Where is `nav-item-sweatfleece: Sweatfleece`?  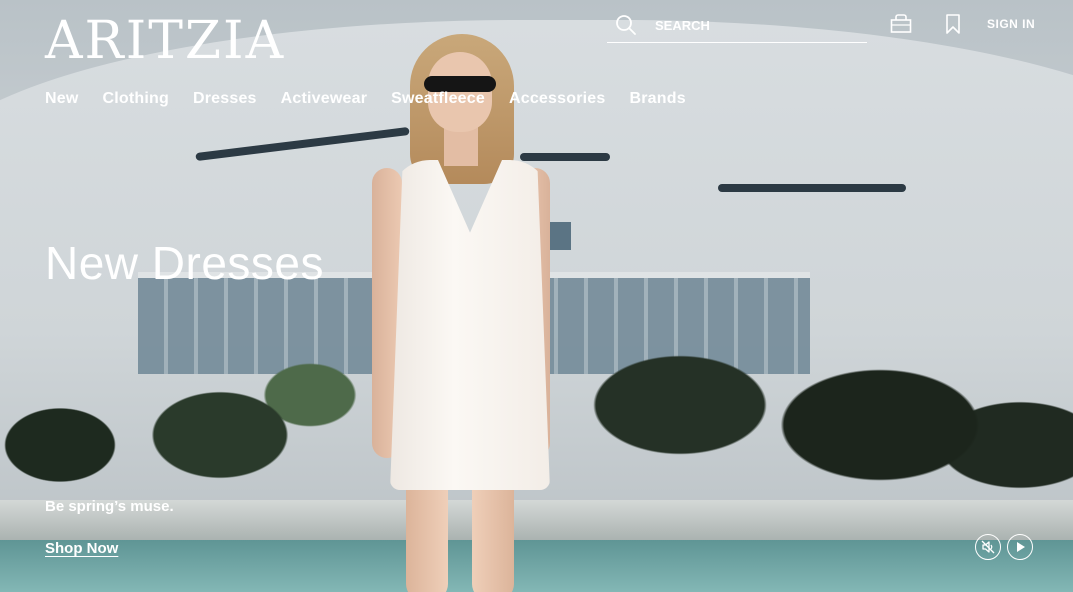 nav-item-sweatfleece: Sweatfleece is located at coordinates (438, 99).